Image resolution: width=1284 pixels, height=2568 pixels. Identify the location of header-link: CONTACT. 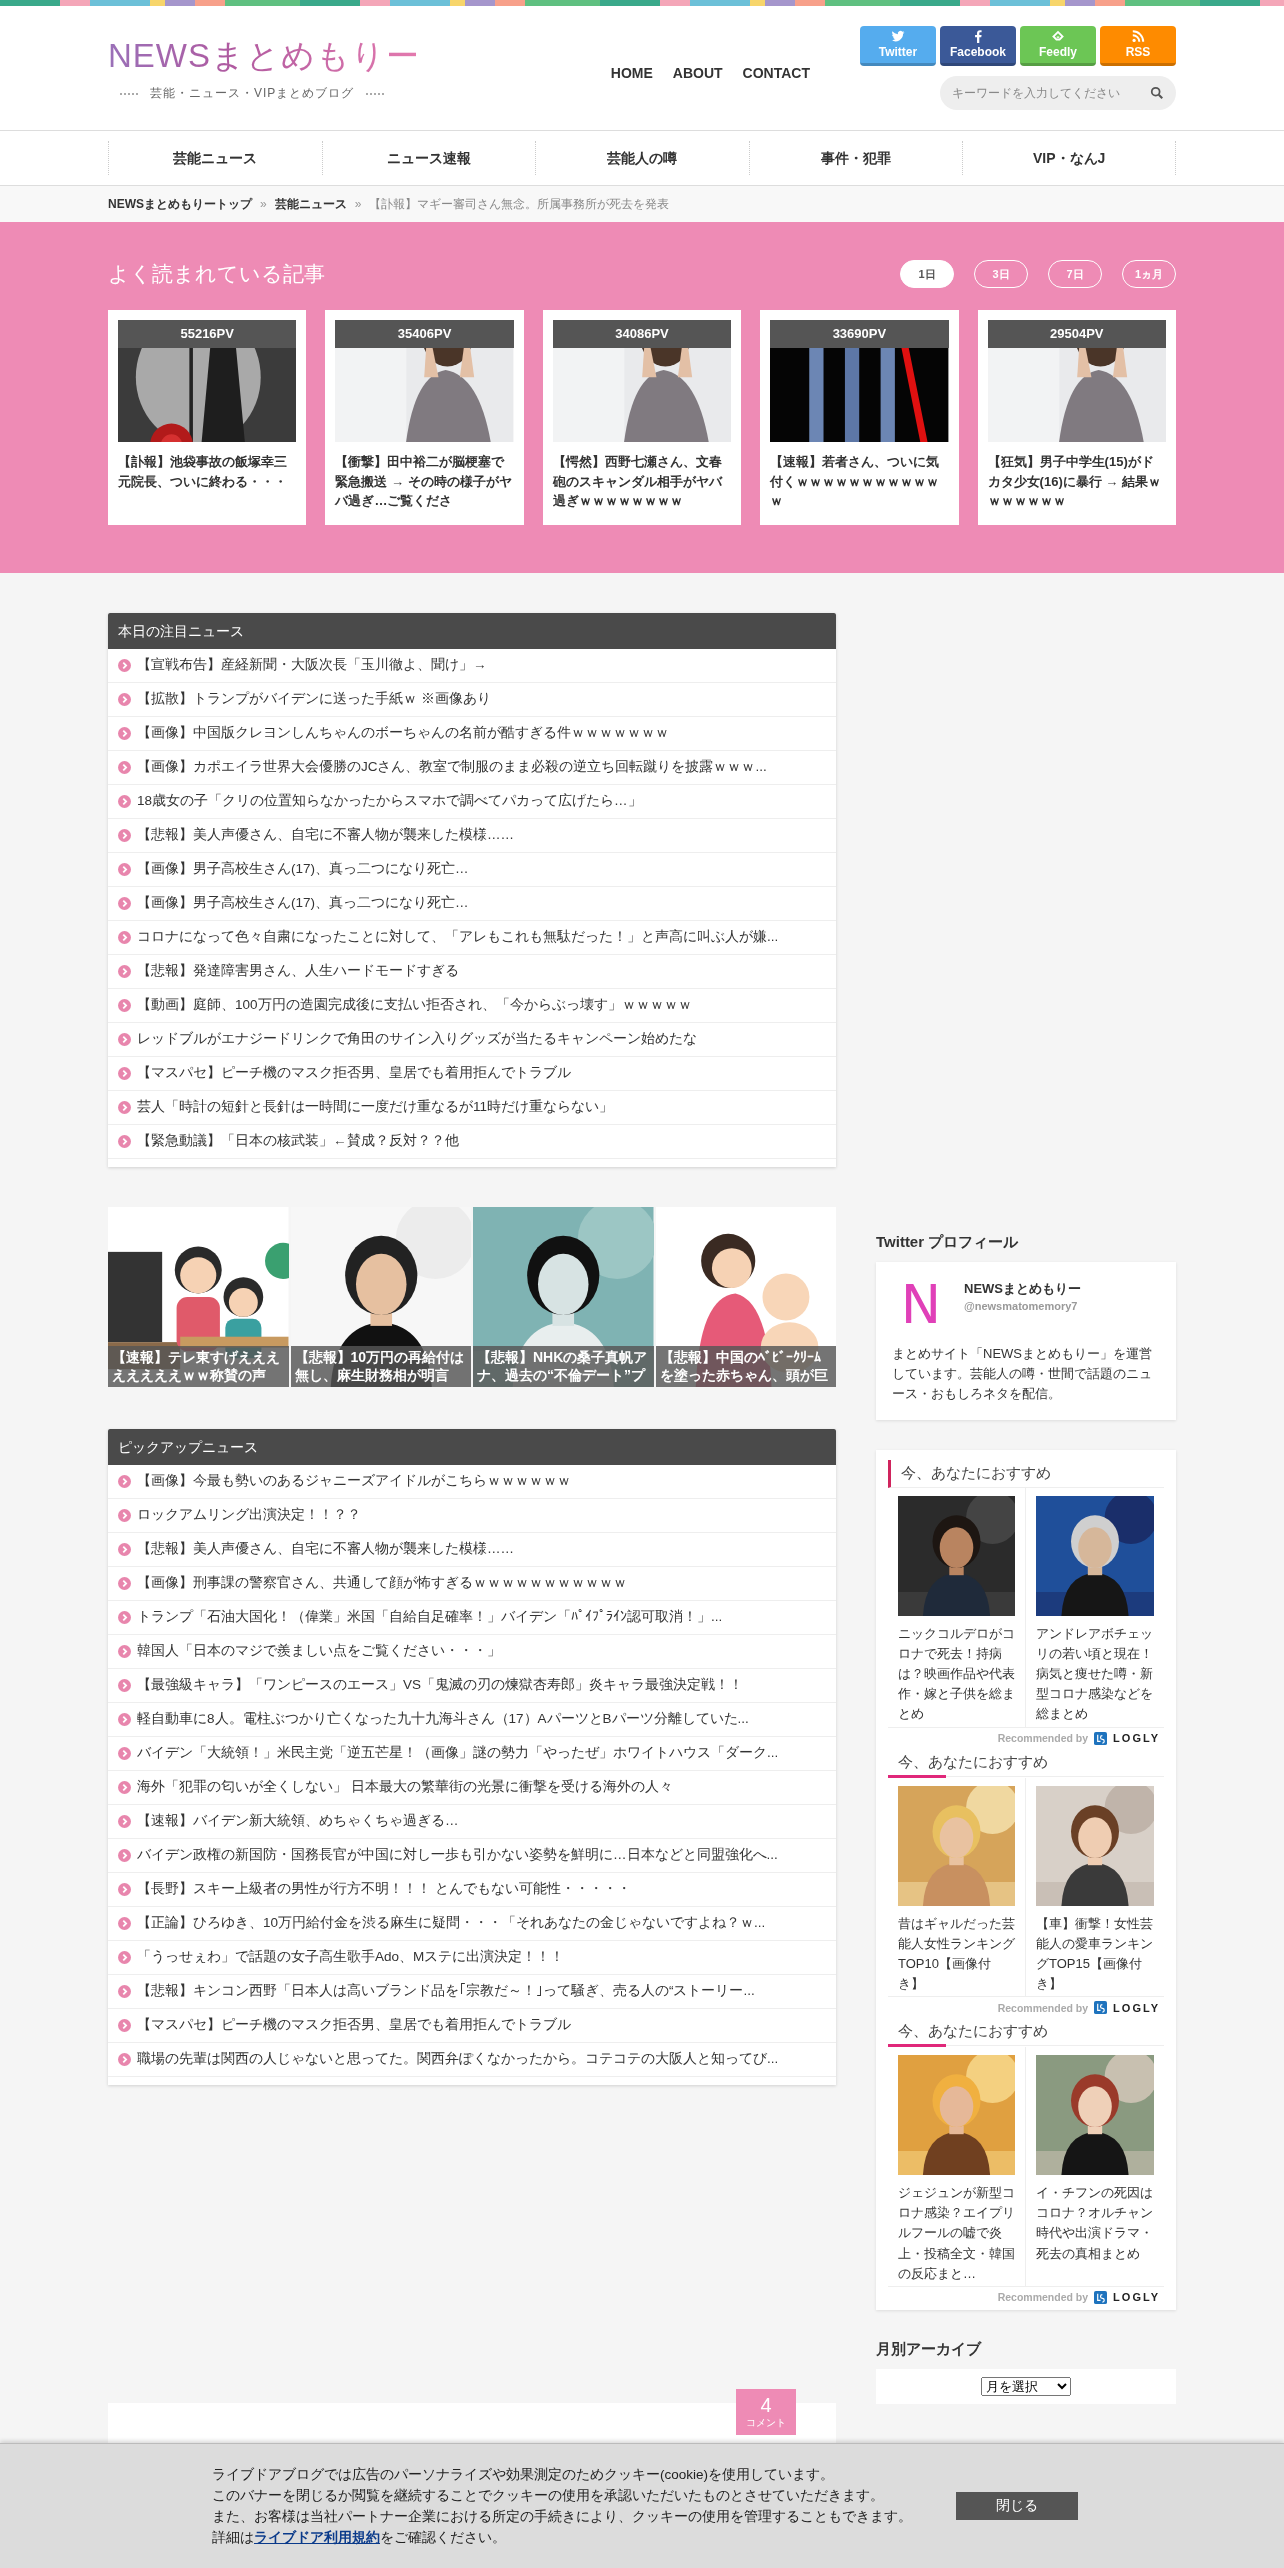
(776, 73).